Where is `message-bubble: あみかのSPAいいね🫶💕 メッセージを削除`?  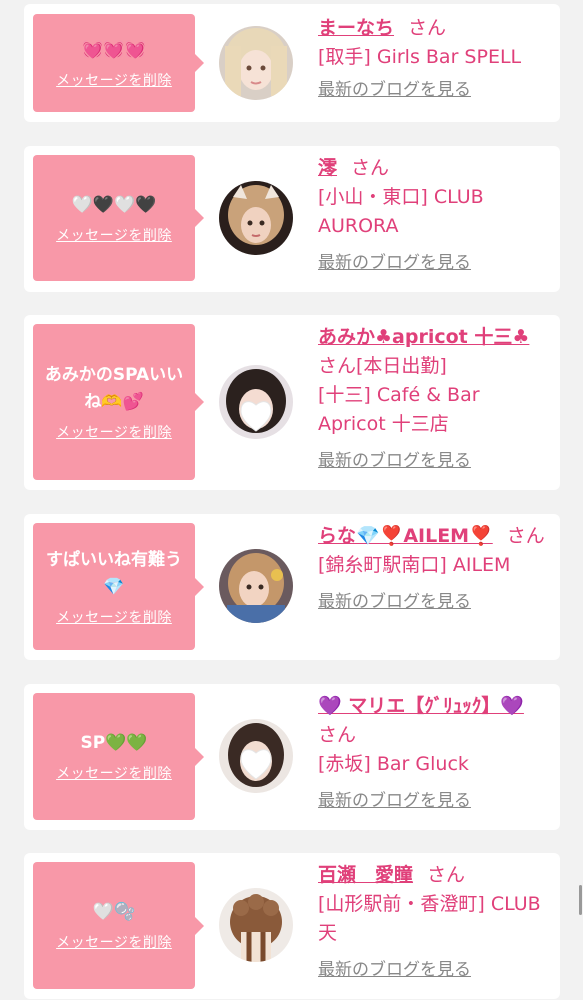 message-bubble: あみかのSPAいいね🫶💕 メッセージを削除 is located at coordinates (118, 402).